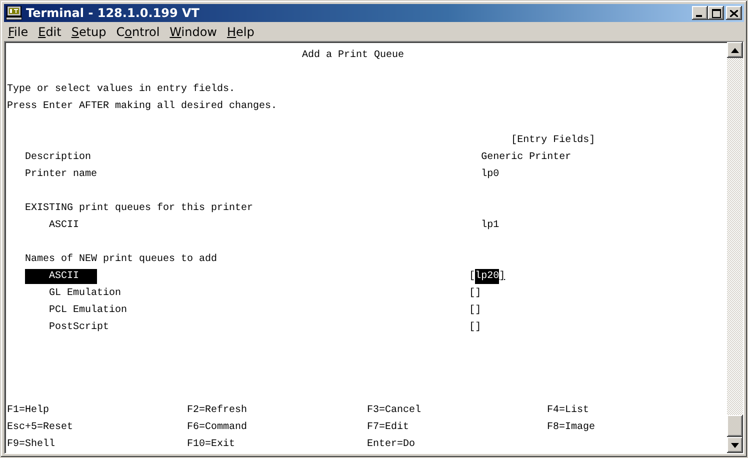  Describe the element at coordinates (553, 141) in the screenshot. I see `column-header: [Entry Fields]` at that location.